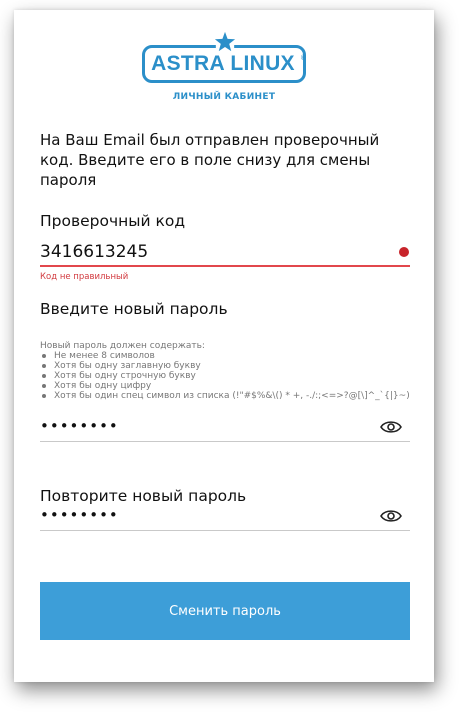 The width and height of the screenshot is (474, 712). Describe the element at coordinates (225, 266) in the screenshot. I see `code-input-underline` at that location.